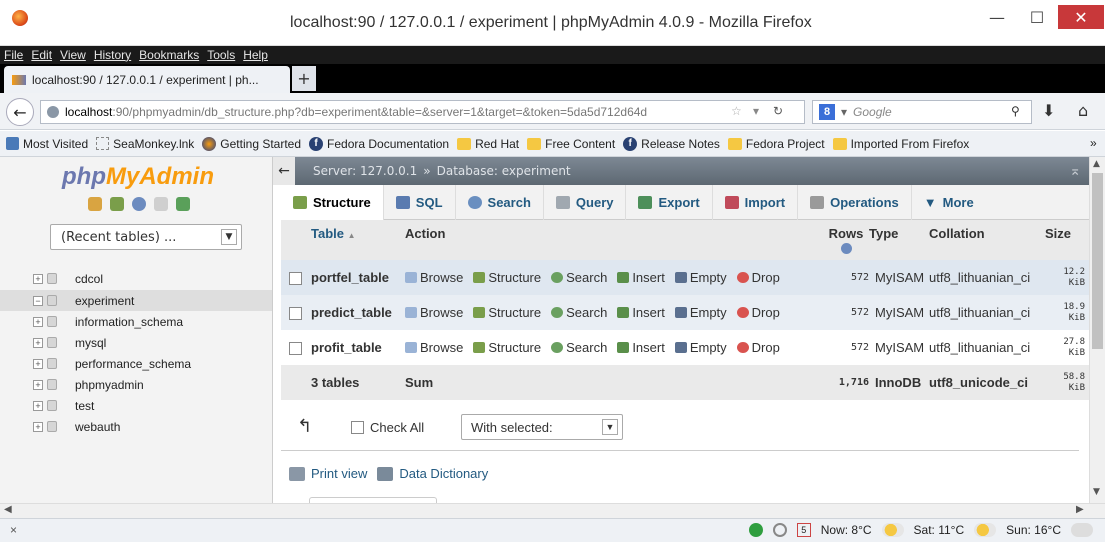 The image size is (1105, 542). Describe the element at coordinates (357, 427) in the screenshot. I see `check-all-checkbox` at that location.